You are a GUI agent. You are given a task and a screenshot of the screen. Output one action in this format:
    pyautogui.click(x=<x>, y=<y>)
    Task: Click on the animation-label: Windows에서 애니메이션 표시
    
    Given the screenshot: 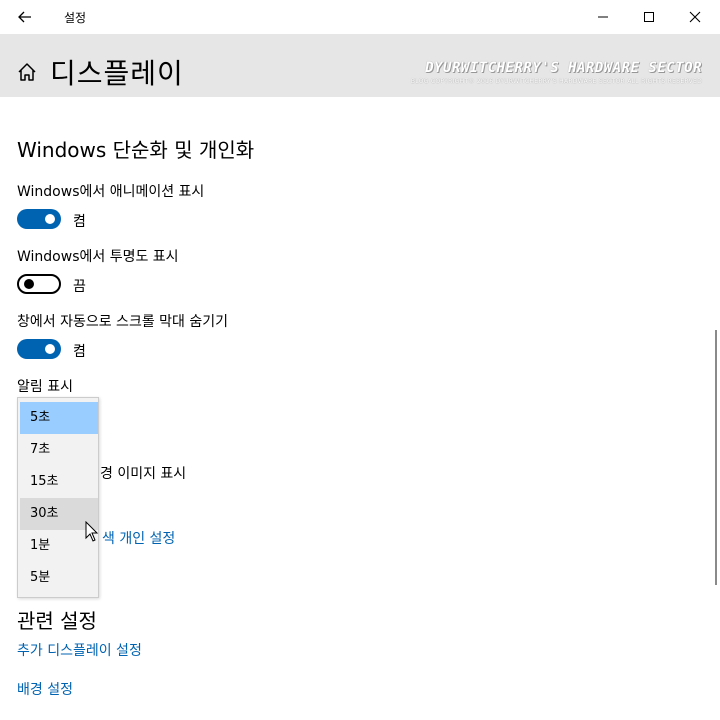 What is the action you would take?
    pyautogui.click(x=111, y=192)
    